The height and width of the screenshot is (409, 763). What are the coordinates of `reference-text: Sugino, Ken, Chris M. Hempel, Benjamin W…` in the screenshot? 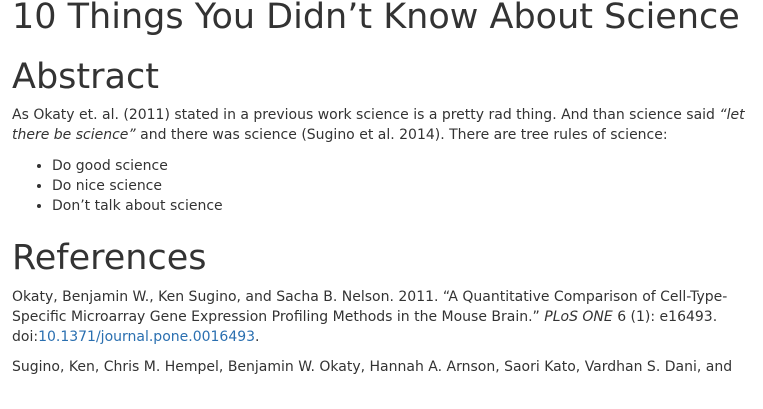 It's located at (372, 367).